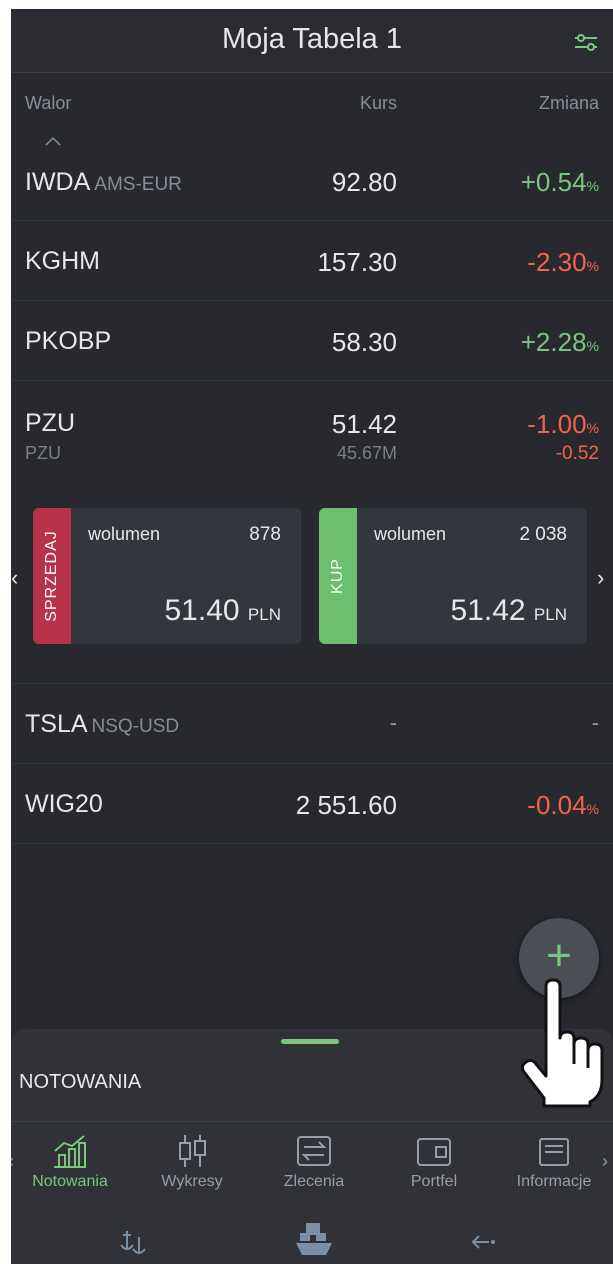 The image size is (613, 1264). Describe the element at coordinates (314, 1239) in the screenshot. I see `ship-icon` at that location.